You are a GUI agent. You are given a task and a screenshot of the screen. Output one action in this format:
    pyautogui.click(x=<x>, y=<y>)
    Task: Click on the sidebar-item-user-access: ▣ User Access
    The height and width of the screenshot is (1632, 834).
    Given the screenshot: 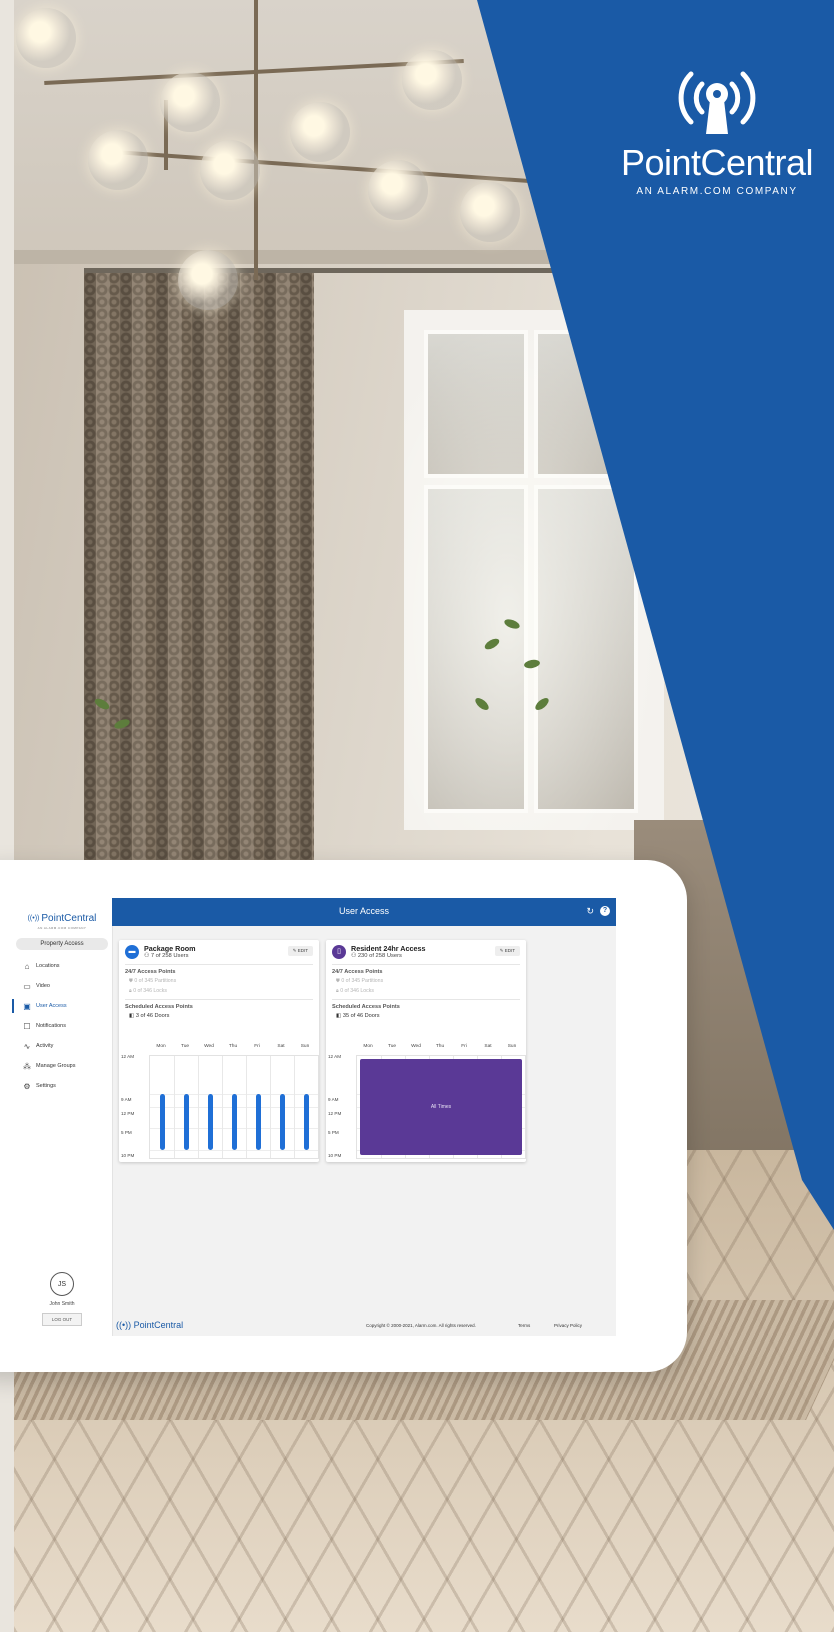 What is the action you would take?
    pyautogui.click(x=62, y=1006)
    